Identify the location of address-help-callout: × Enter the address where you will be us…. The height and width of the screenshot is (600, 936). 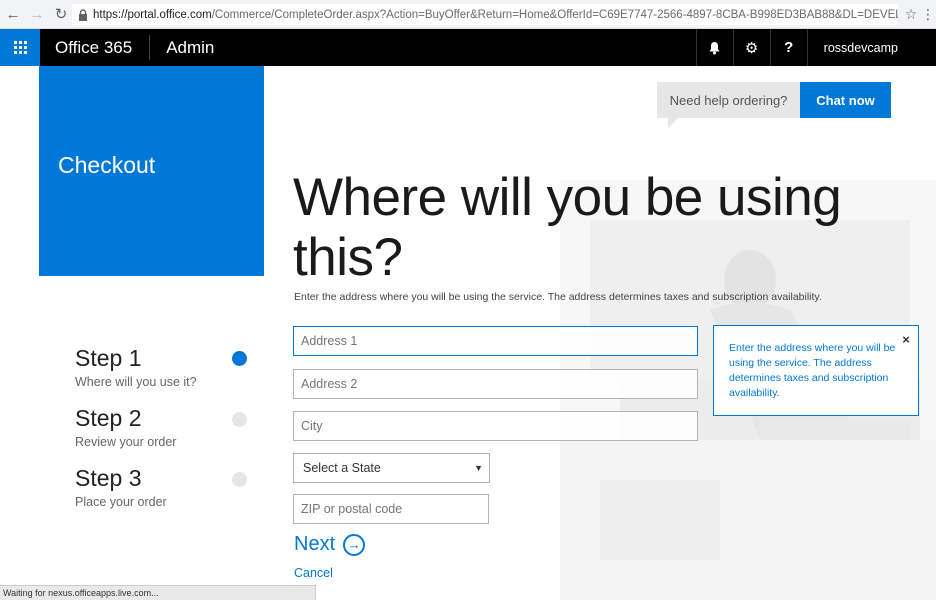
(816, 370).